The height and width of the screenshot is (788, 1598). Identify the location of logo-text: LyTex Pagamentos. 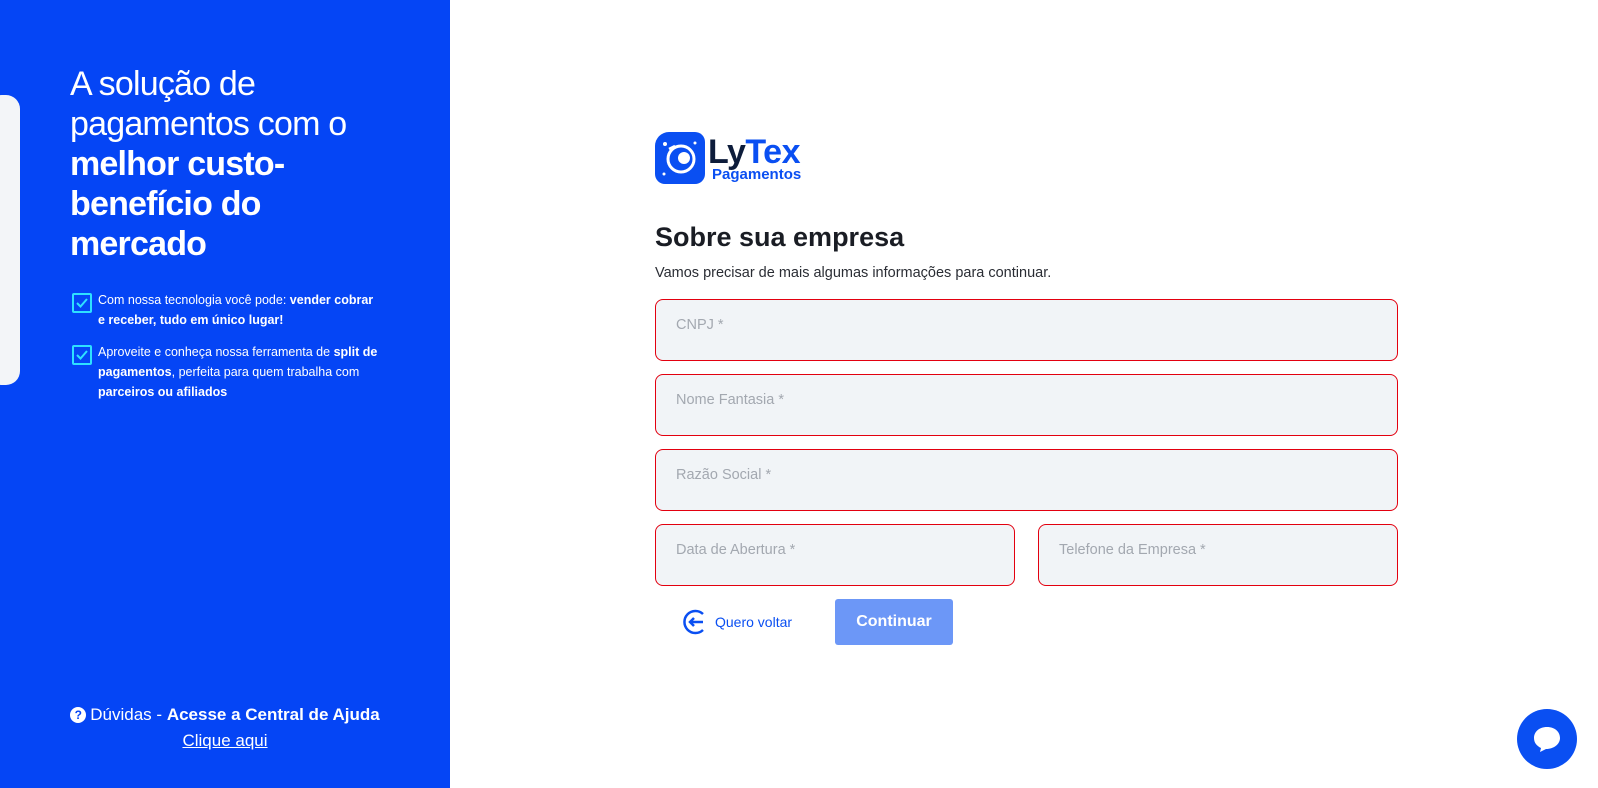
(754, 158).